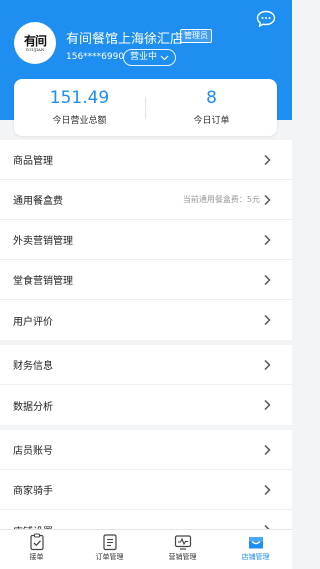 This screenshot has width=320, height=569. What do you see at coordinates (43, 241) in the screenshot?
I see `menu-item-label: 外卖营销管理` at bounding box center [43, 241].